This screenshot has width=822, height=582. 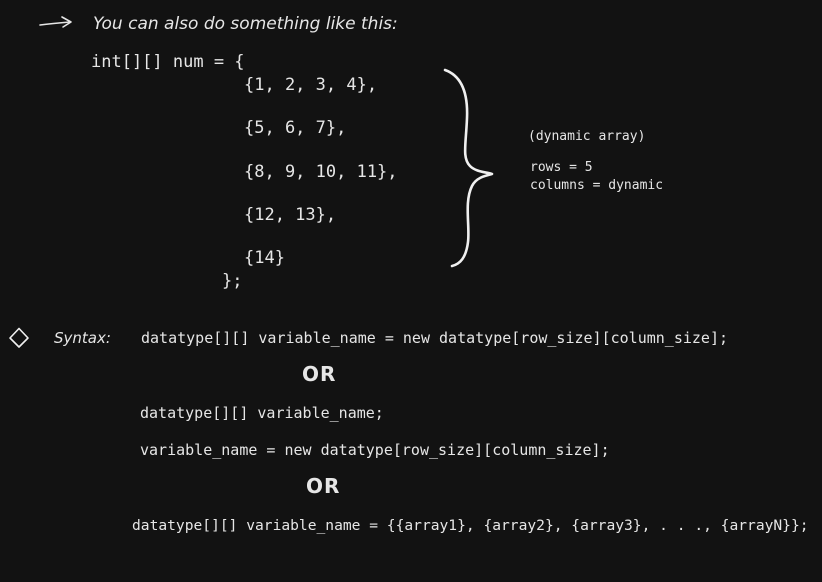 I want to click on annotation-title: (dynamic array), so click(x=587, y=136).